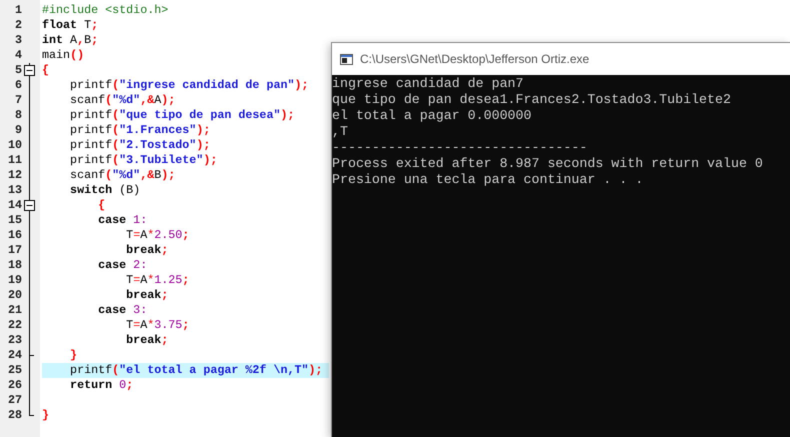  Describe the element at coordinates (14, 400) in the screenshot. I see `line-number: 27` at that location.